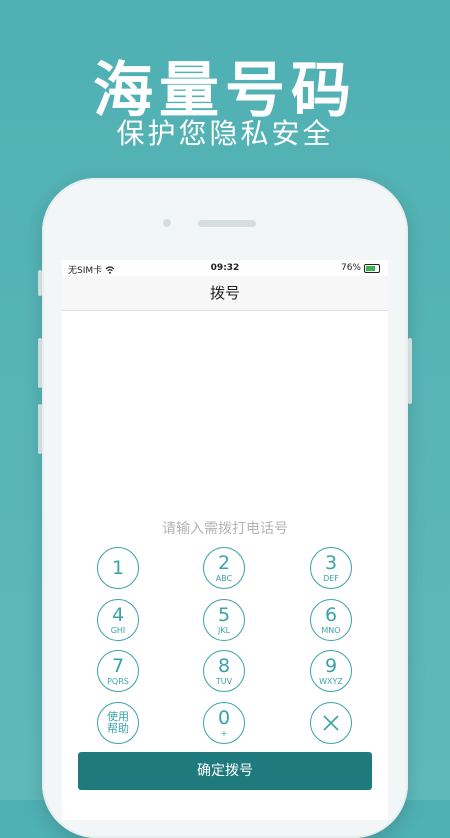 This screenshot has height=838, width=450. I want to click on status-time: 09:32, so click(225, 268).